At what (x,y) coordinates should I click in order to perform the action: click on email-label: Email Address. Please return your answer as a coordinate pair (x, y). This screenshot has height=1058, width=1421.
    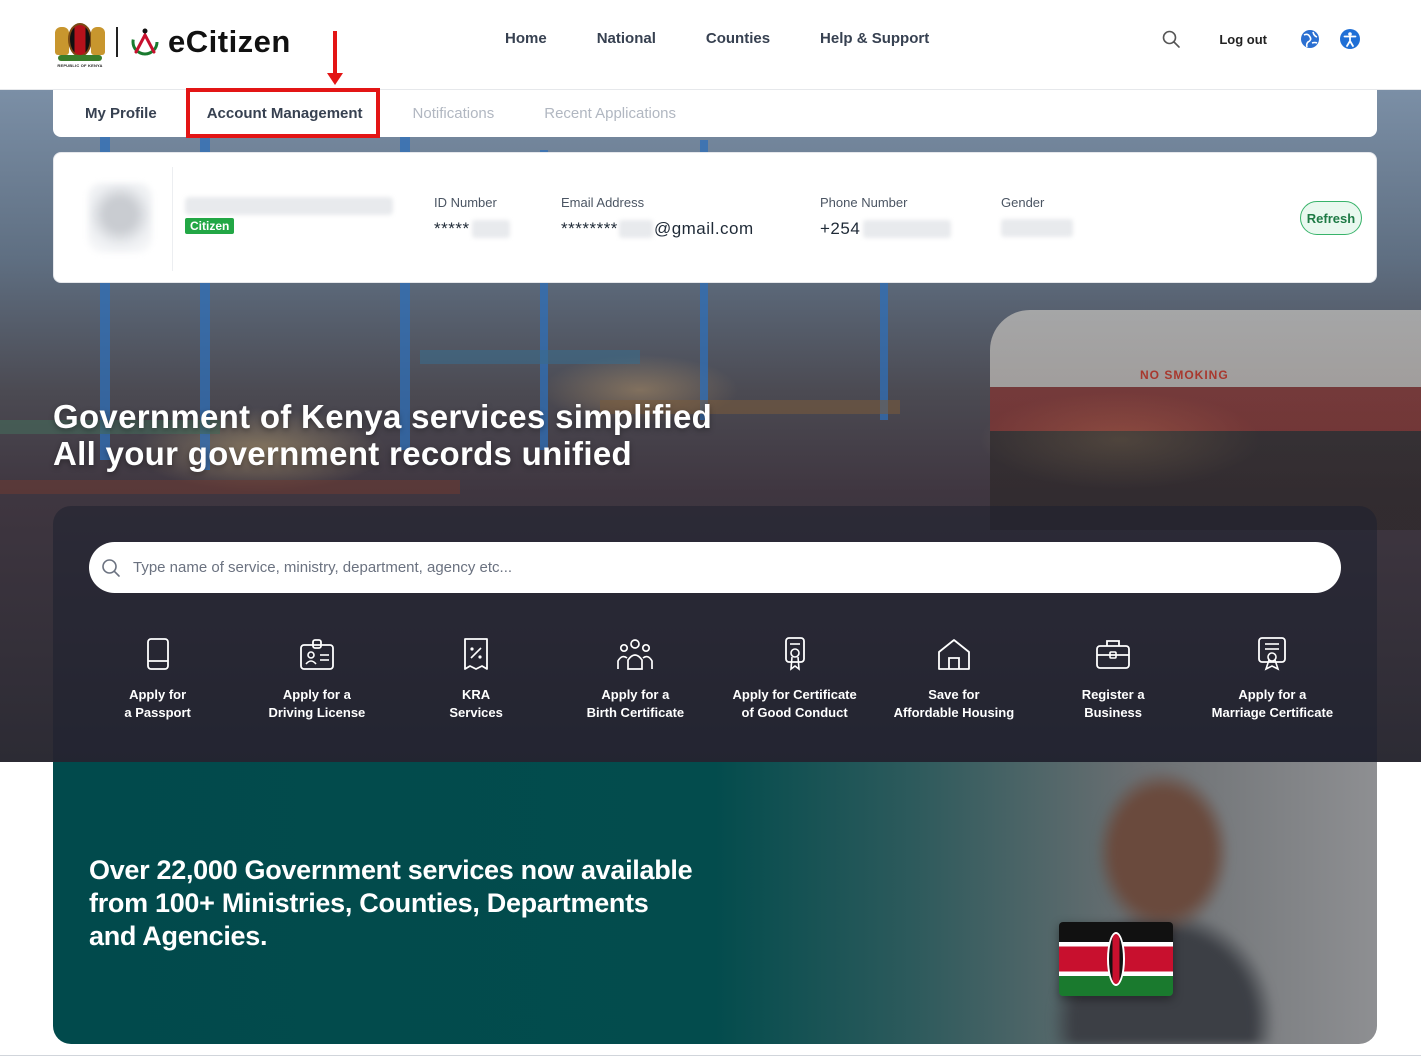
    Looking at the image, I should click on (603, 202).